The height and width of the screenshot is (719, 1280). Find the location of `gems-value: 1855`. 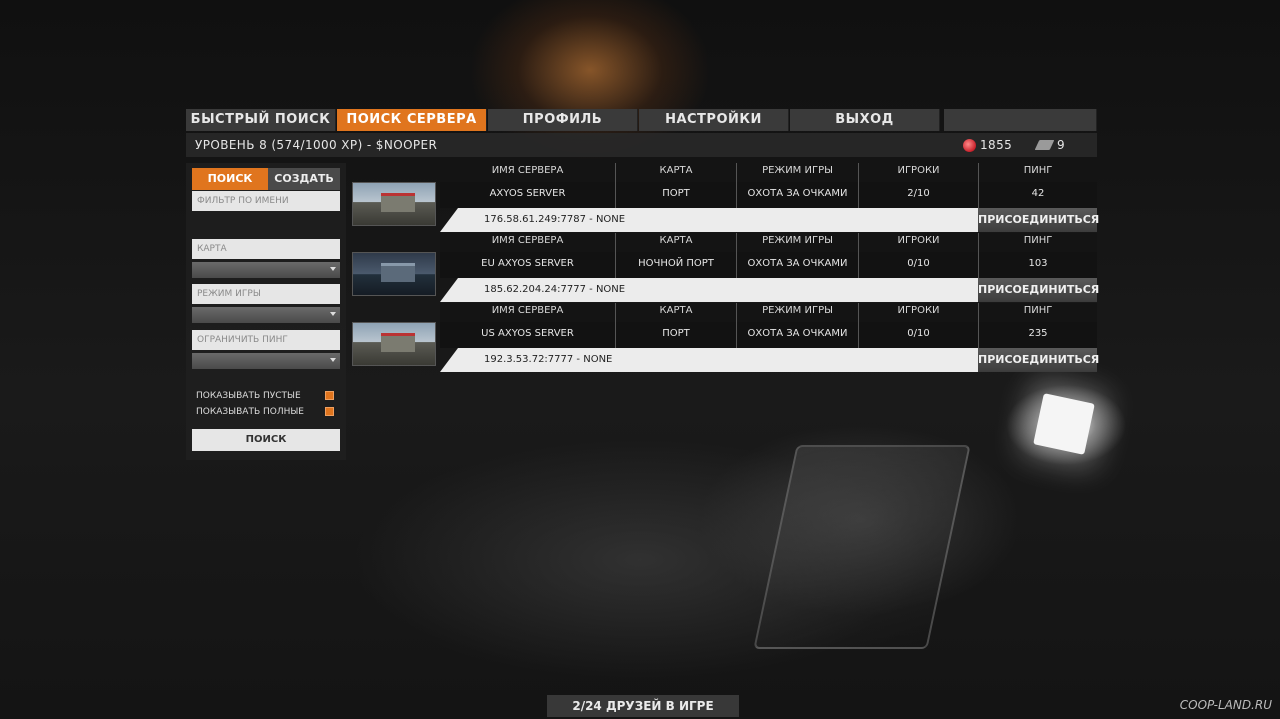

gems-value: 1855 is located at coordinates (996, 145).